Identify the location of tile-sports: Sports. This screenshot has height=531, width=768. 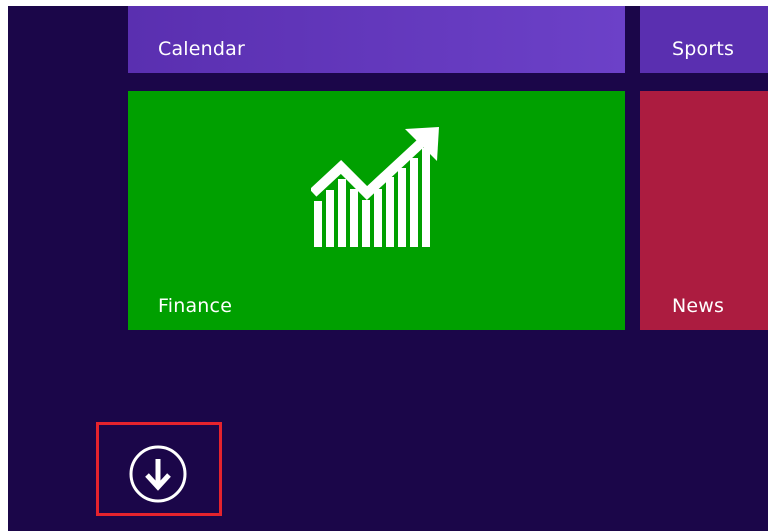
(704, 39).